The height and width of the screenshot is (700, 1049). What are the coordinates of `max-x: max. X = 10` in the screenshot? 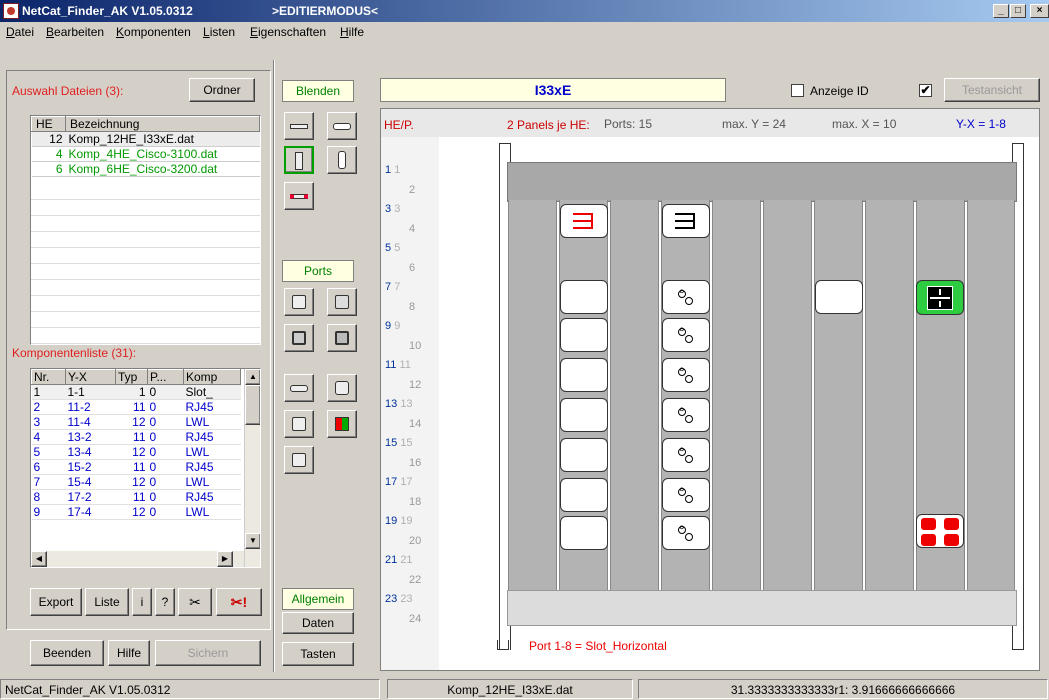 It's located at (864, 124).